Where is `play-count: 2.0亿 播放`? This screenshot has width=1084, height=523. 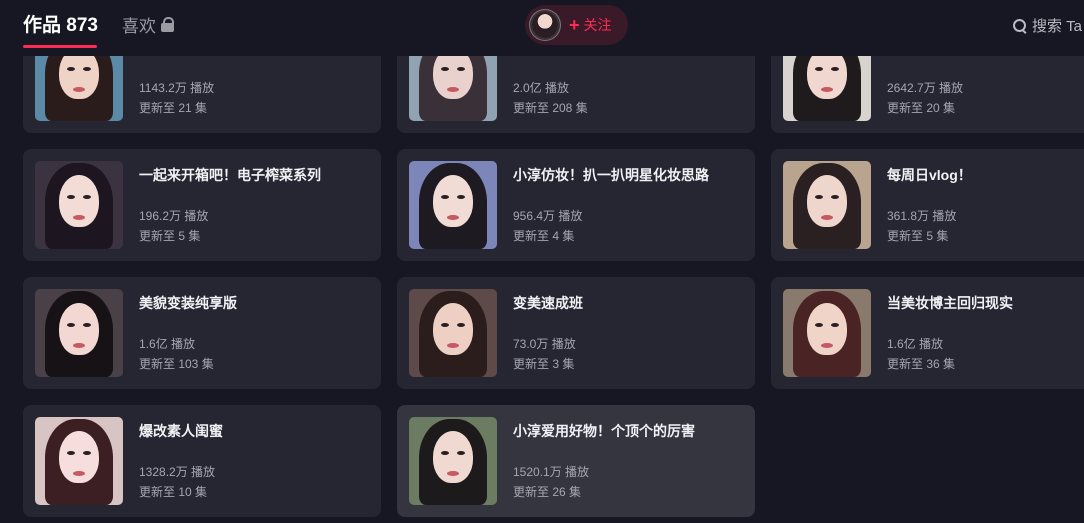 play-count: 2.0亿 播放 is located at coordinates (541, 88).